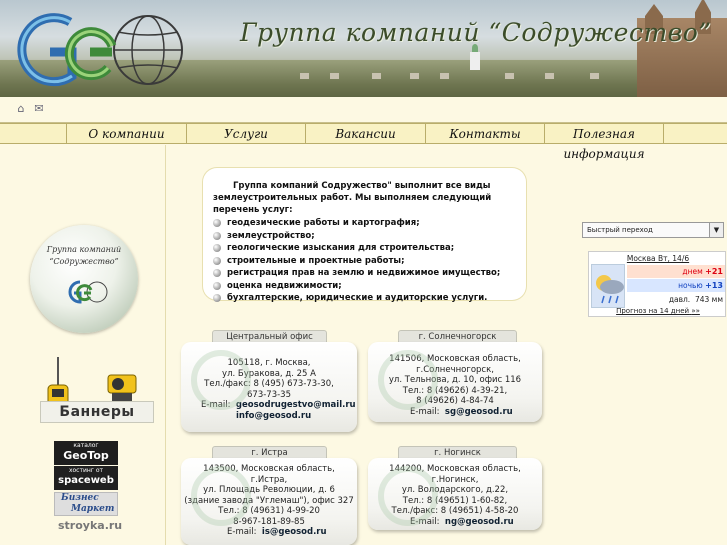  Describe the element at coordinates (484, 134) in the screenshot. I see `nav-contacts: Контакты` at that location.